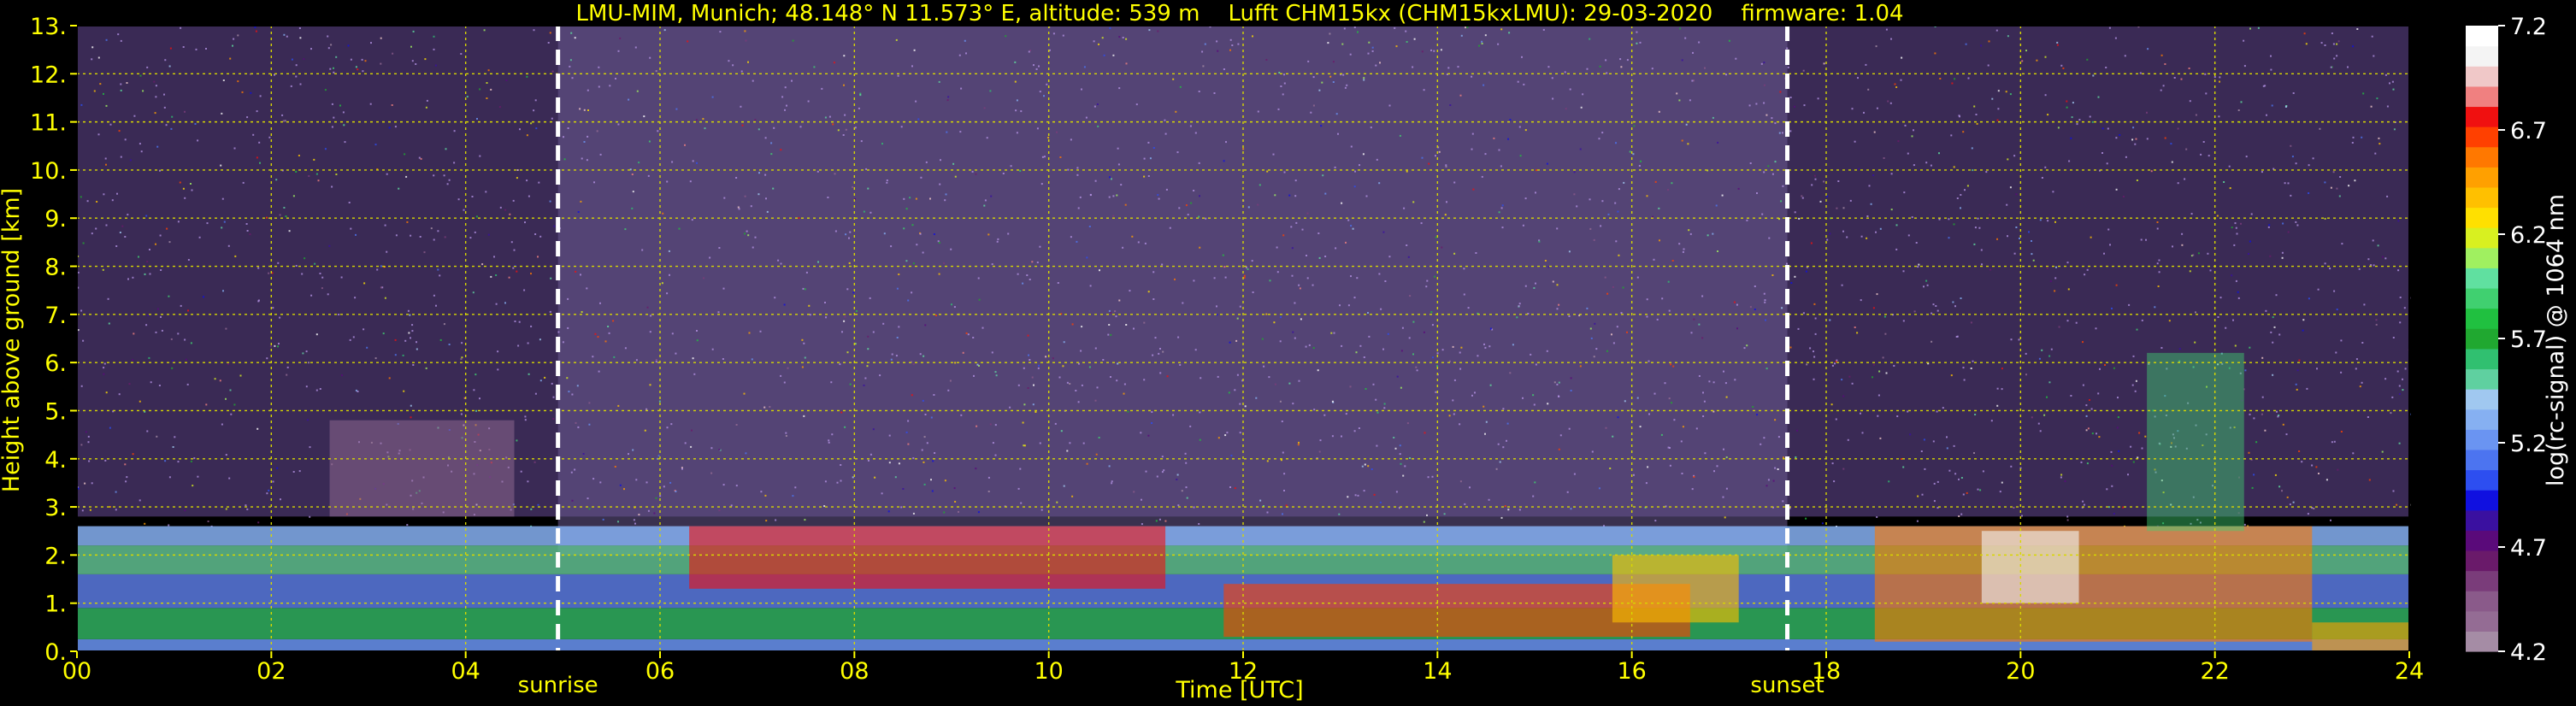 The image size is (2576, 706). What do you see at coordinates (2528, 131) in the screenshot?
I see `colorbar-tick-label: 6.7` at bounding box center [2528, 131].